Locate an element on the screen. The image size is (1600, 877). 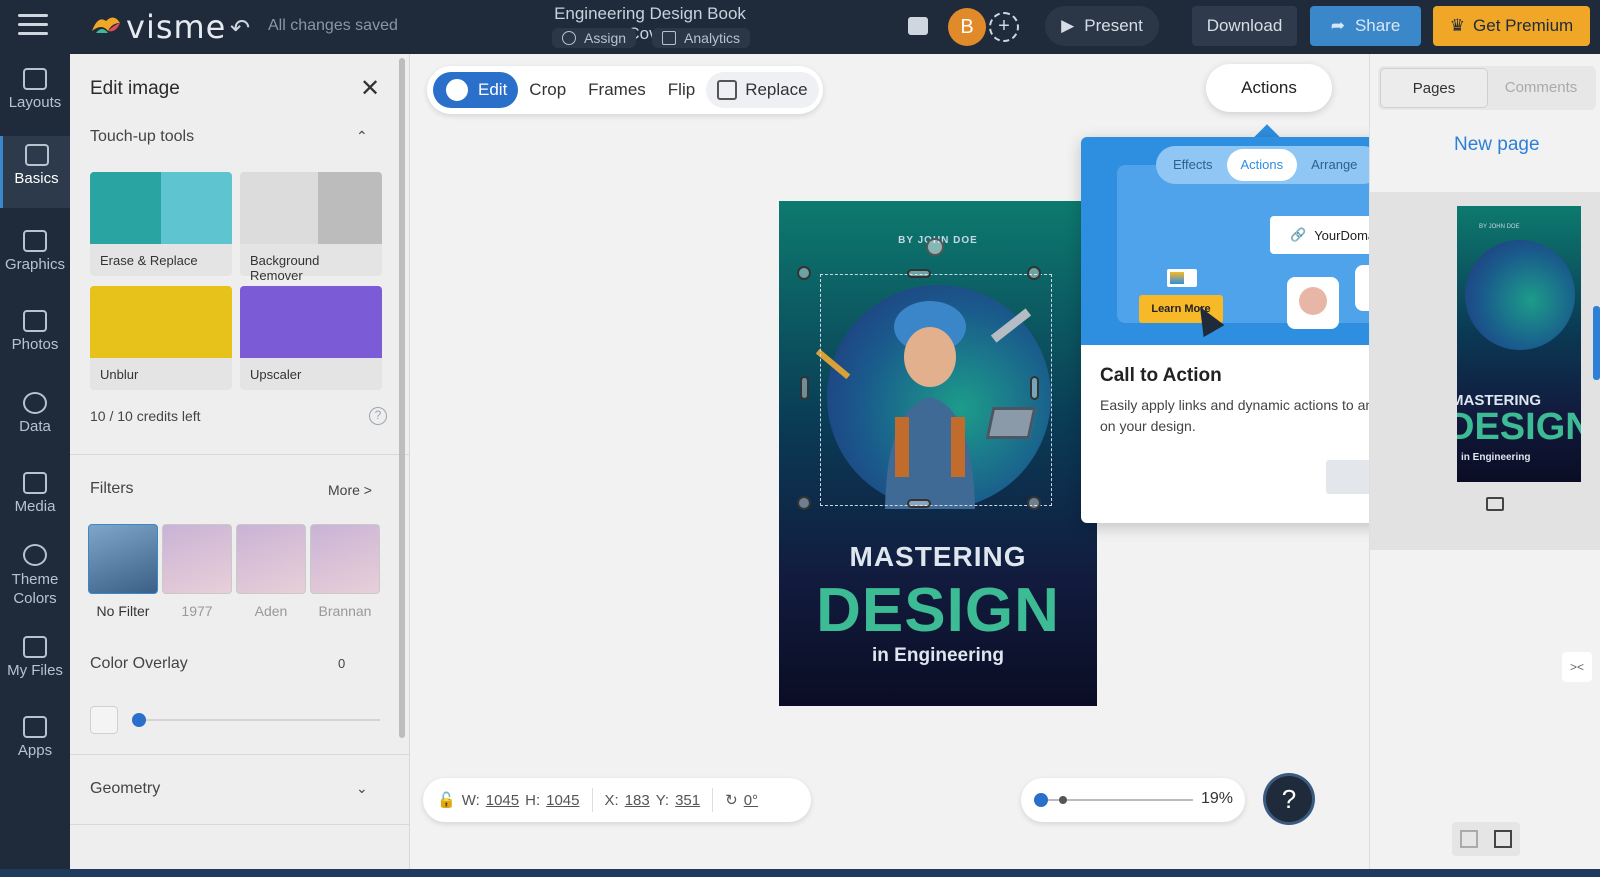
get-premium-button: ♛ Get Premium is located at coordinates (1511, 26).